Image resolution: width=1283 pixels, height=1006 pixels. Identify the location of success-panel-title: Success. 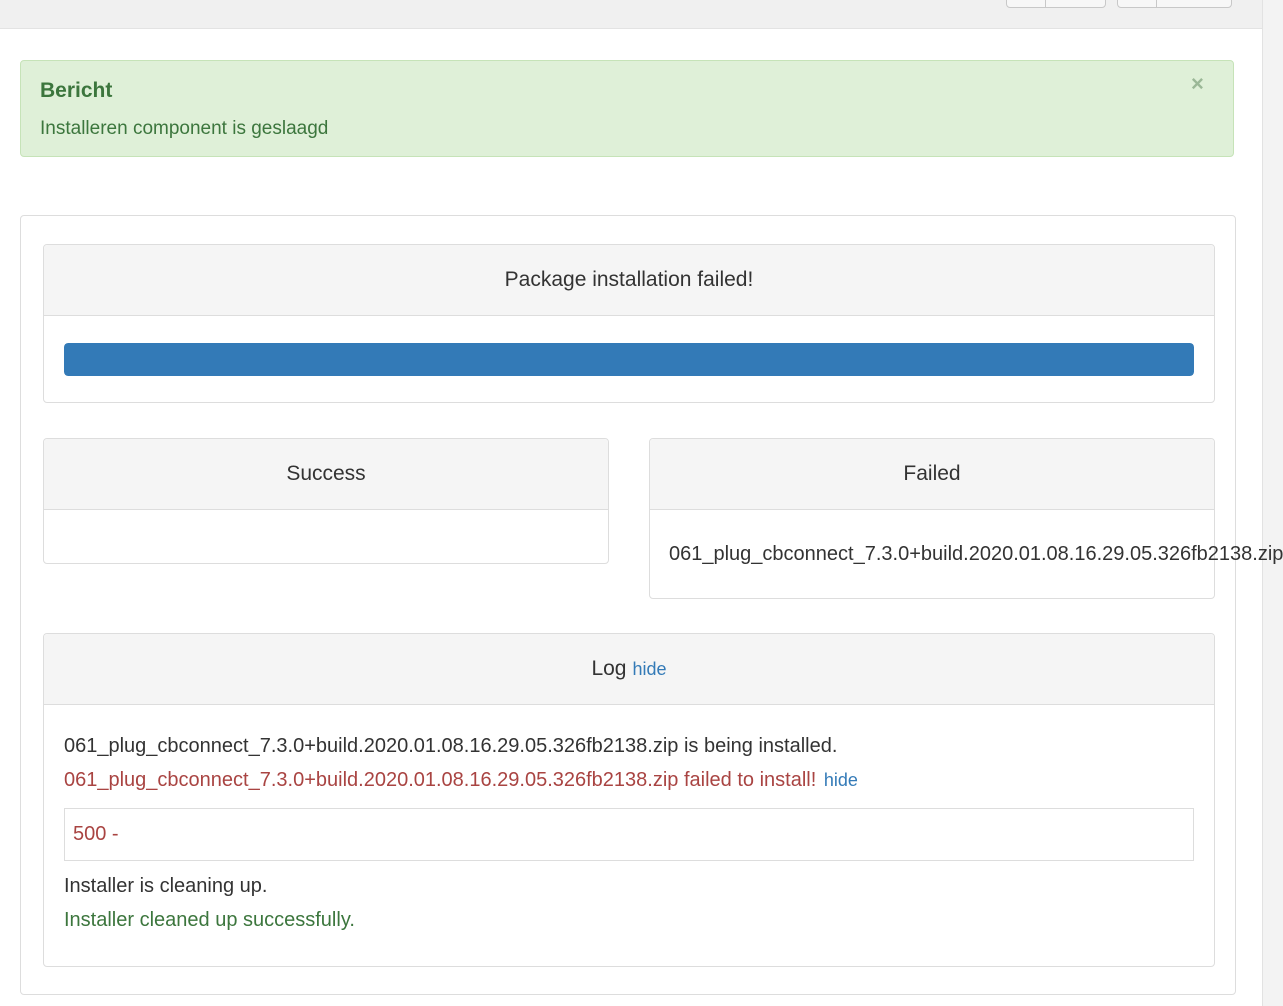
(326, 474).